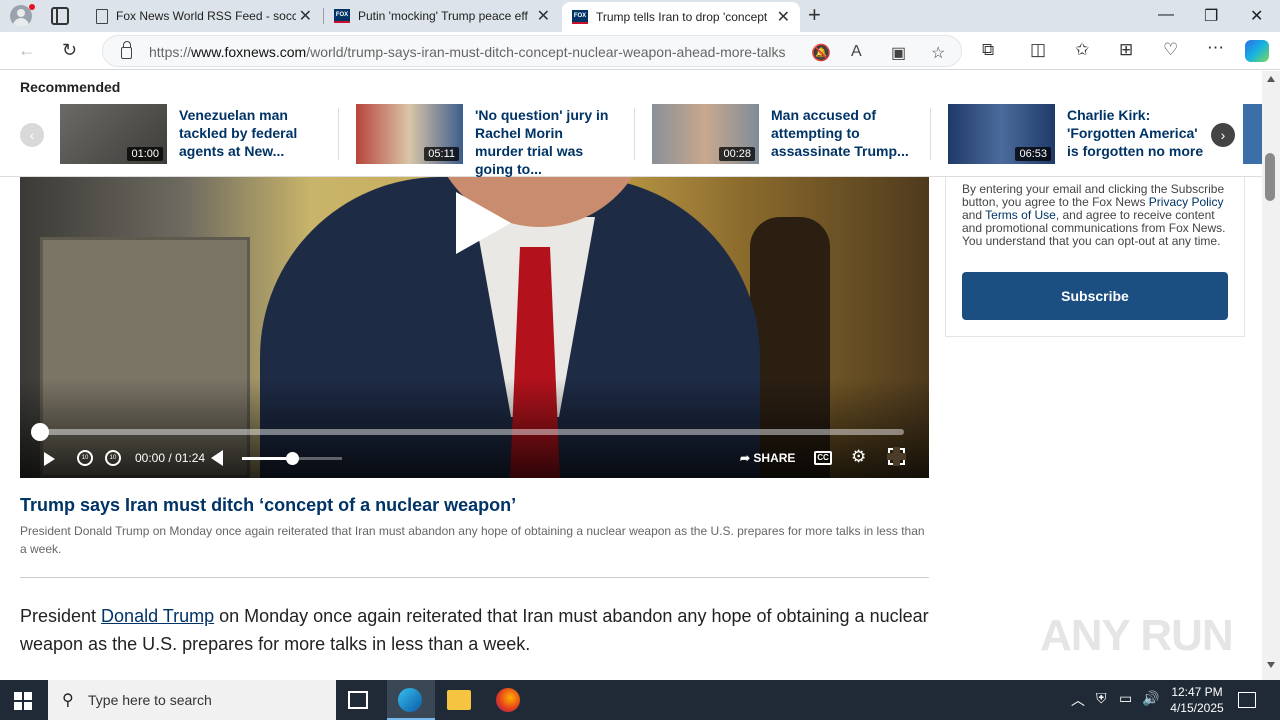 This screenshot has height=720, width=1280. Describe the element at coordinates (1270, 177) in the screenshot. I see `scroll-thumb` at that location.